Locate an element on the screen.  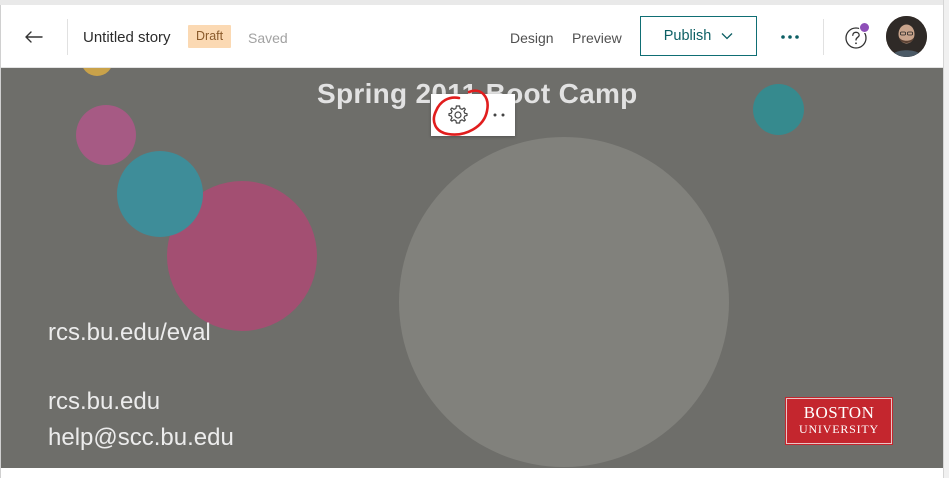
user-photo-icon is located at coordinates (906, 36).